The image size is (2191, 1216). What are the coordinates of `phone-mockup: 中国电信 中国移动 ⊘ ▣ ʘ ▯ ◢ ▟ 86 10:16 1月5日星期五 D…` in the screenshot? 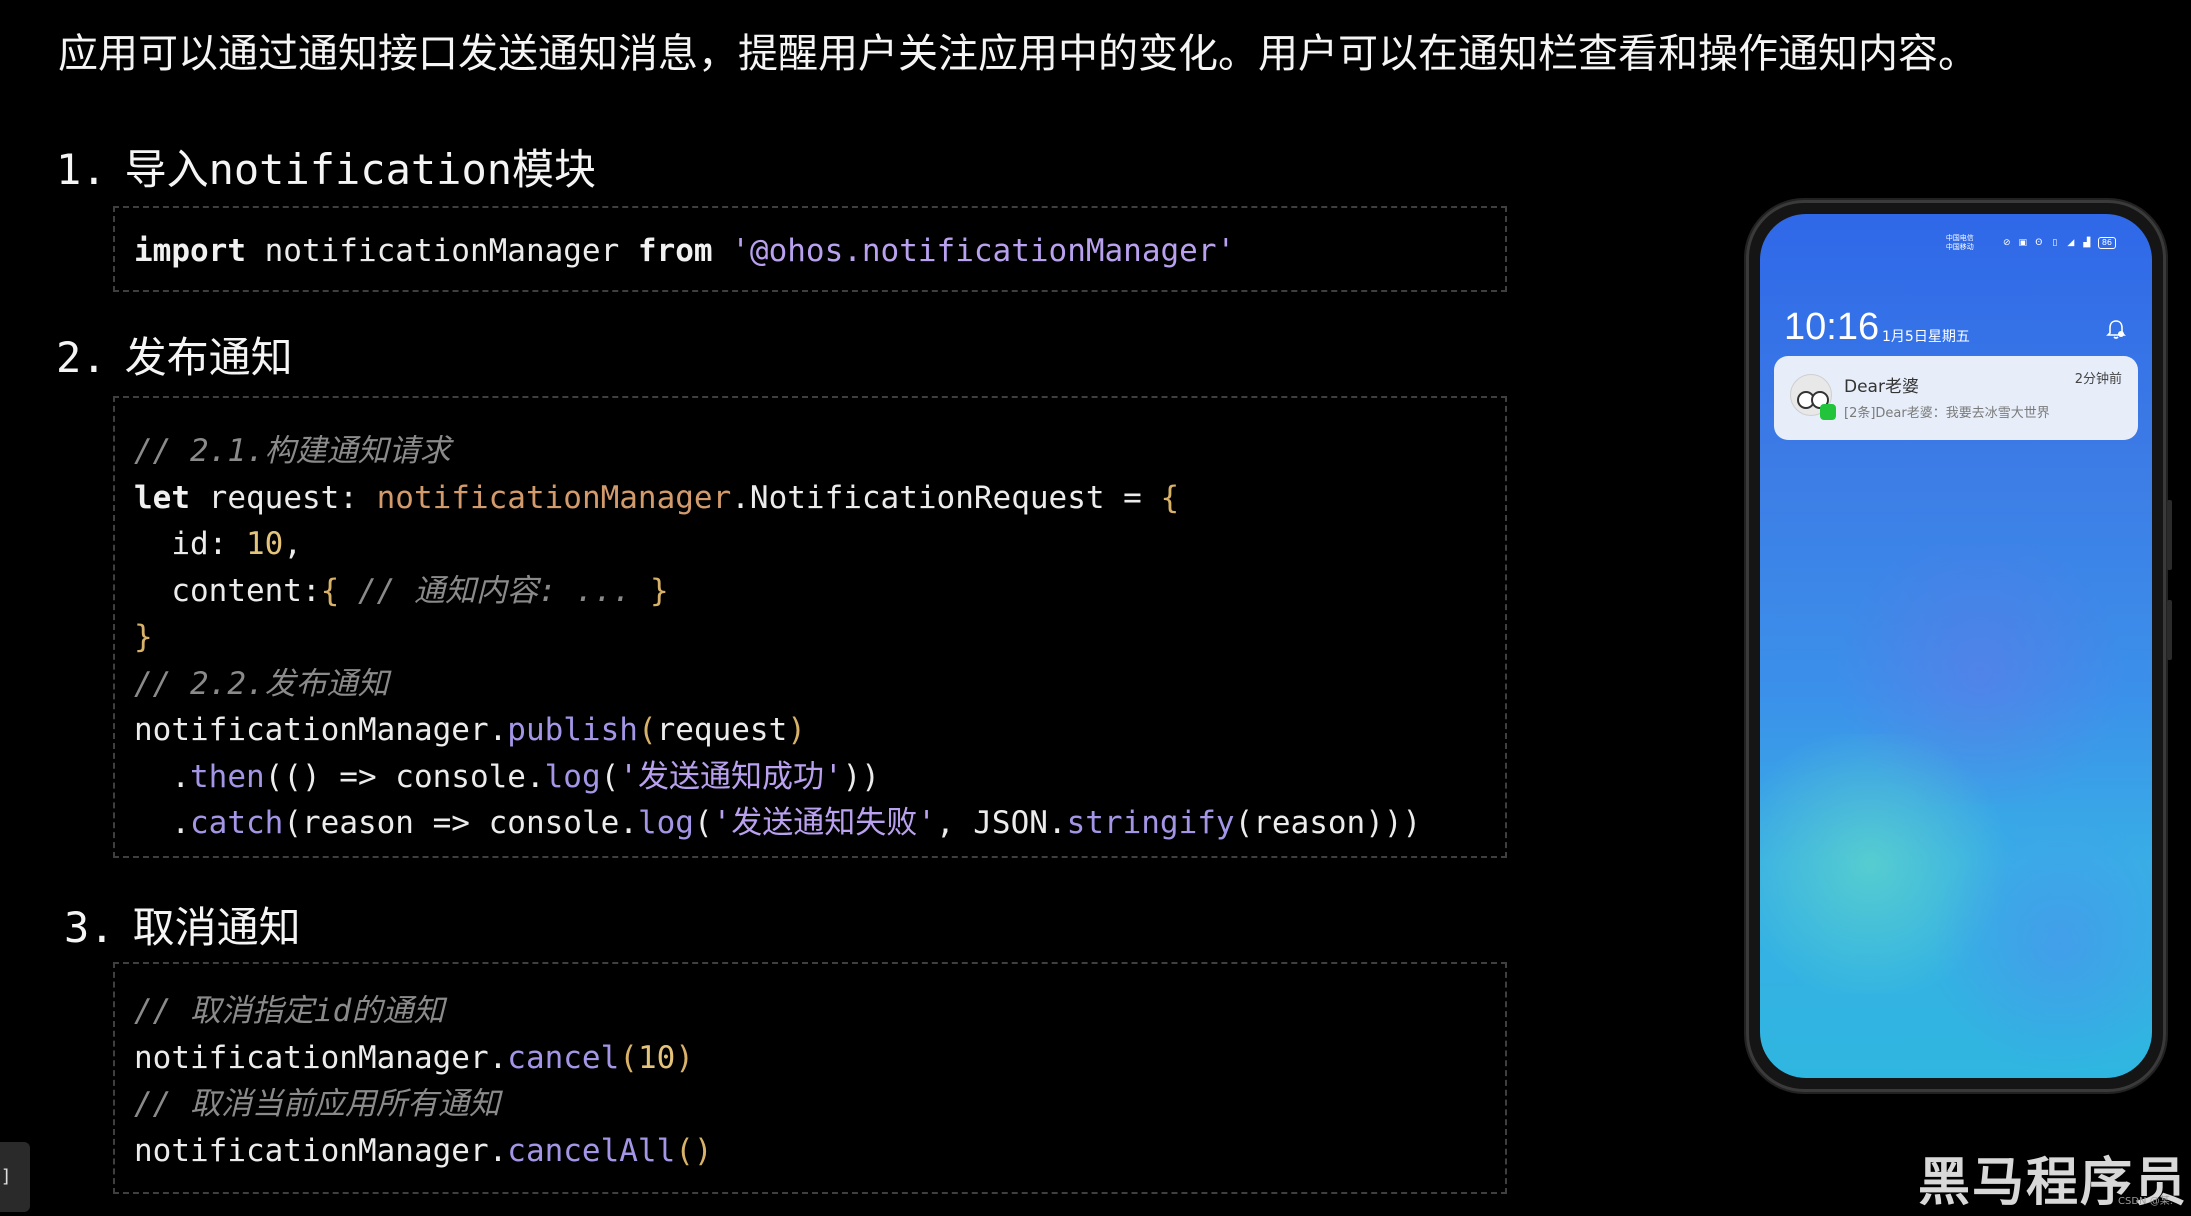 It's located at (1959, 646).